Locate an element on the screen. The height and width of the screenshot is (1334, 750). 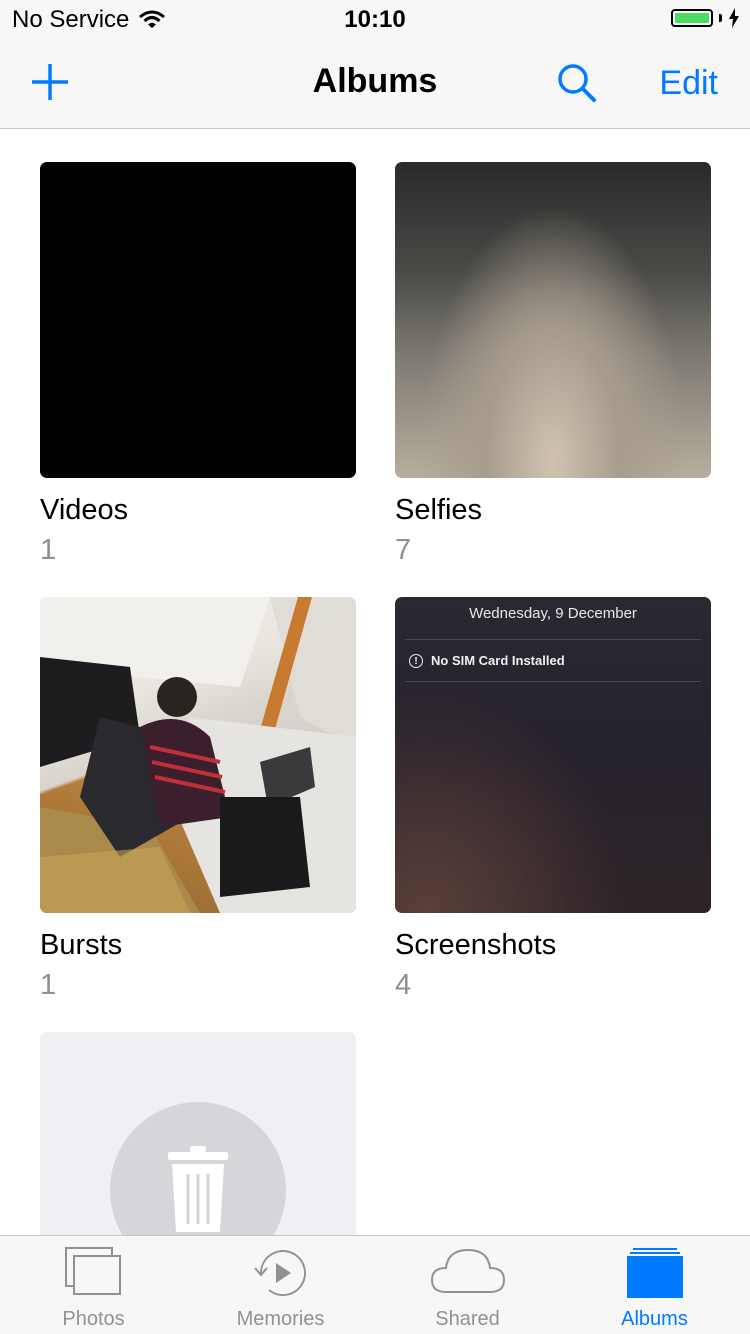
search-button is located at coordinates (577, 83).